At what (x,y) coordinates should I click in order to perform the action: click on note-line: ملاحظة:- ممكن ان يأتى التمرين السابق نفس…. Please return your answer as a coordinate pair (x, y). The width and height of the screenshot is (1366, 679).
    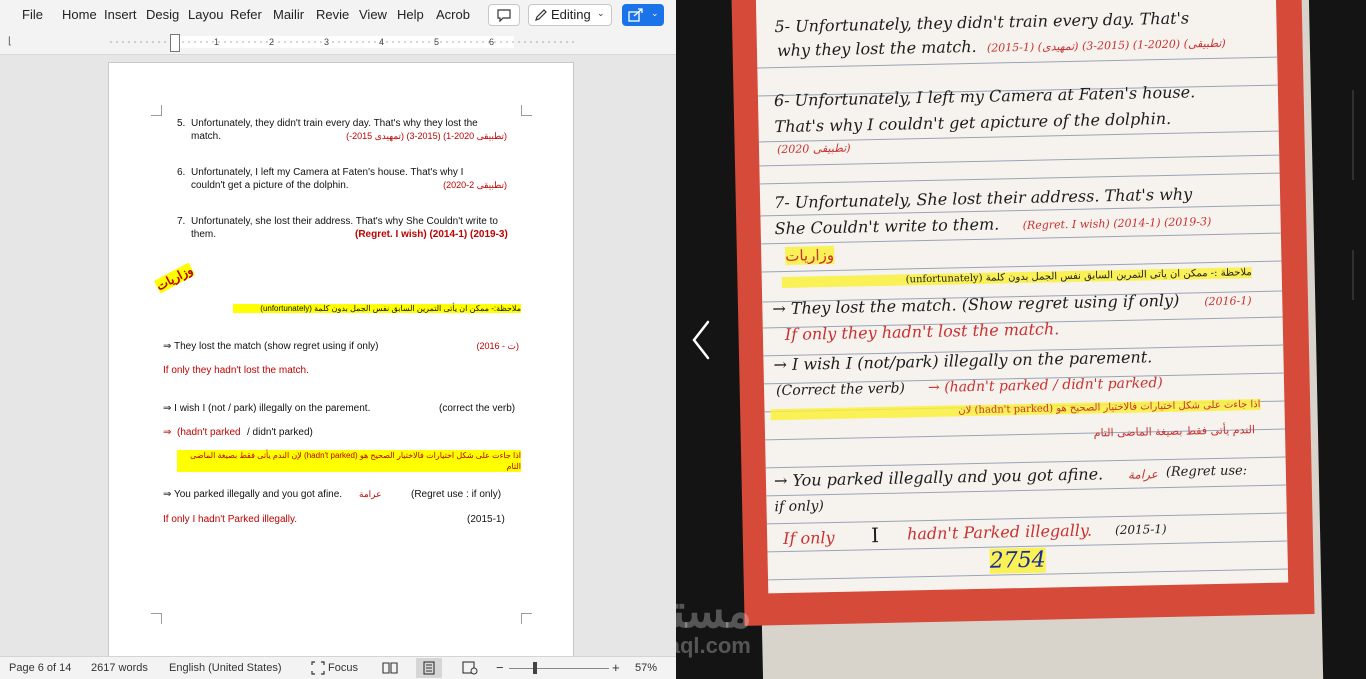
    Looking at the image, I should click on (377, 308).